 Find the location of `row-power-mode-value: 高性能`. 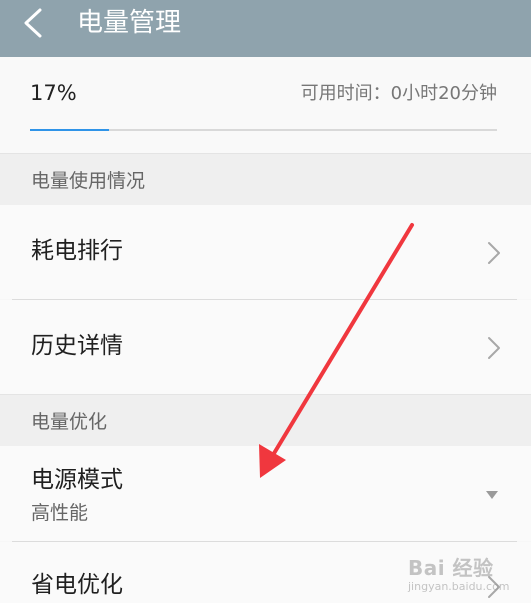

row-power-mode-value: 高性能 is located at coordinates (60, 513).